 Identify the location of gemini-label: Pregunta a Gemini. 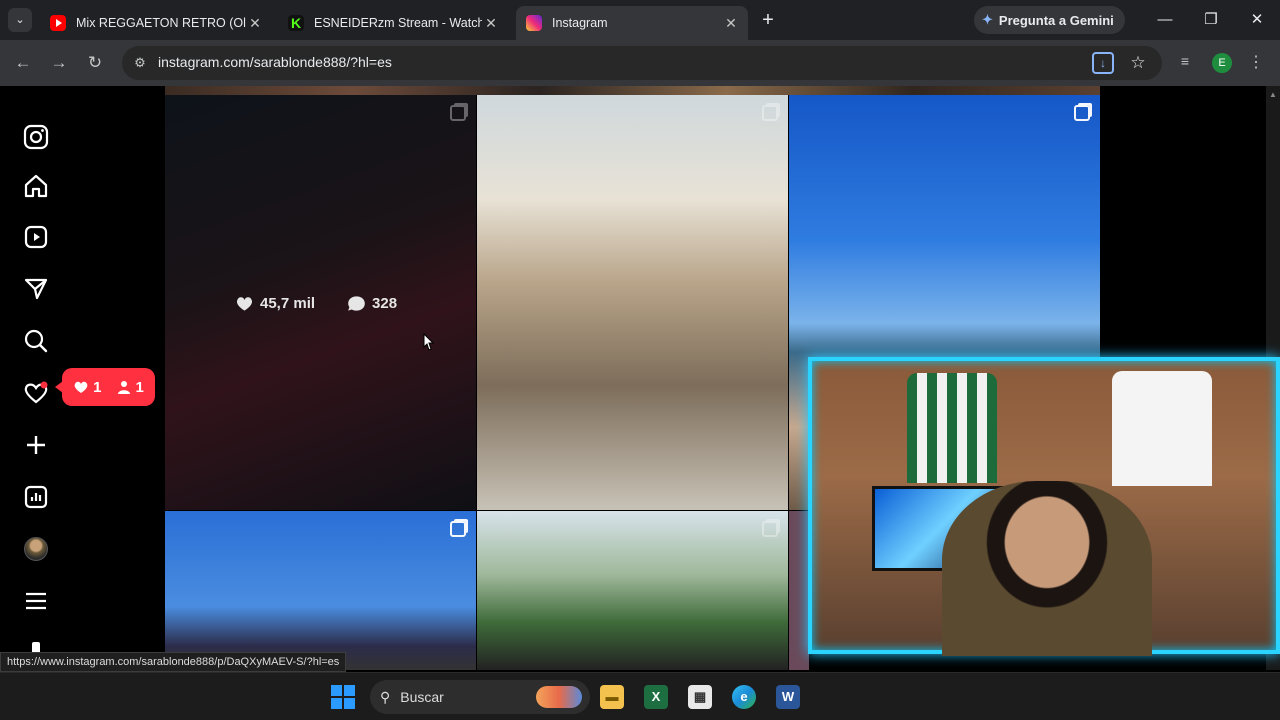
(1056, 20).